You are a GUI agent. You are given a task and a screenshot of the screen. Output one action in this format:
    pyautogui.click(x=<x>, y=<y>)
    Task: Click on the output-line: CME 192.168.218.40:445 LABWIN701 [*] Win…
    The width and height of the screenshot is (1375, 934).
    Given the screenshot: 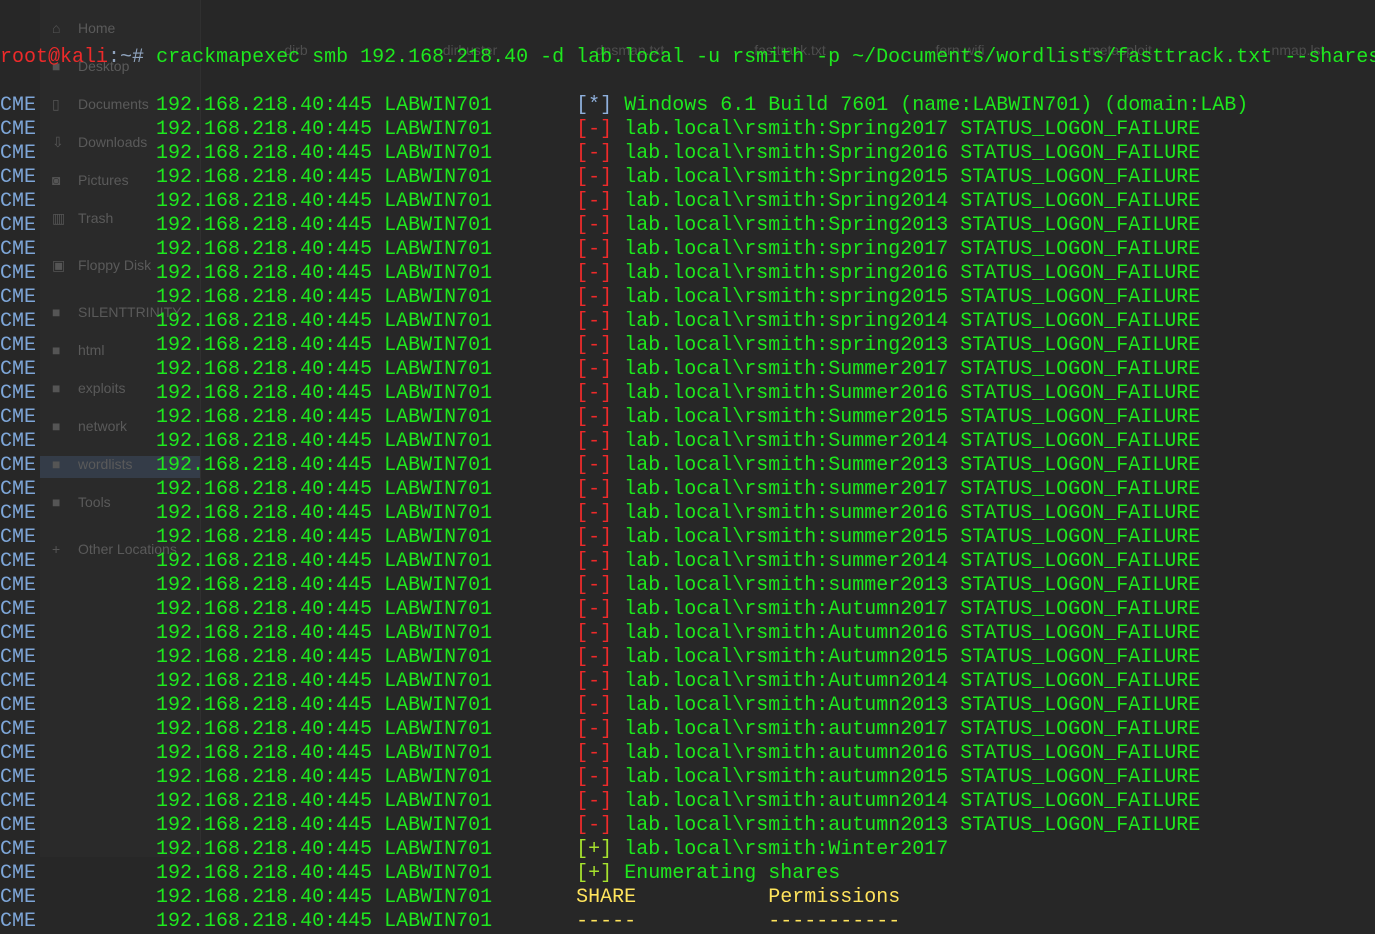 What is the action you would take?
    pyautogui.click(x=687, y=106)
    